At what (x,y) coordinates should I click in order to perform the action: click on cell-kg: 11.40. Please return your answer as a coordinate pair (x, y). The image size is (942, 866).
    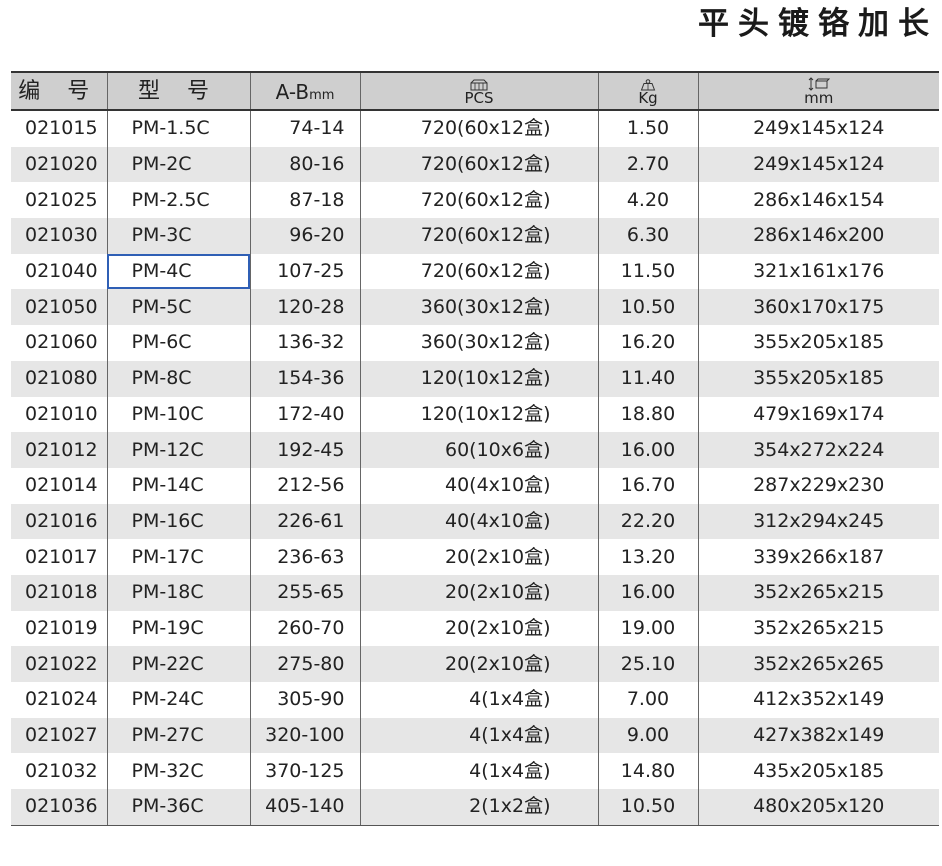
    Looking at the image, I should click on (647, 378).